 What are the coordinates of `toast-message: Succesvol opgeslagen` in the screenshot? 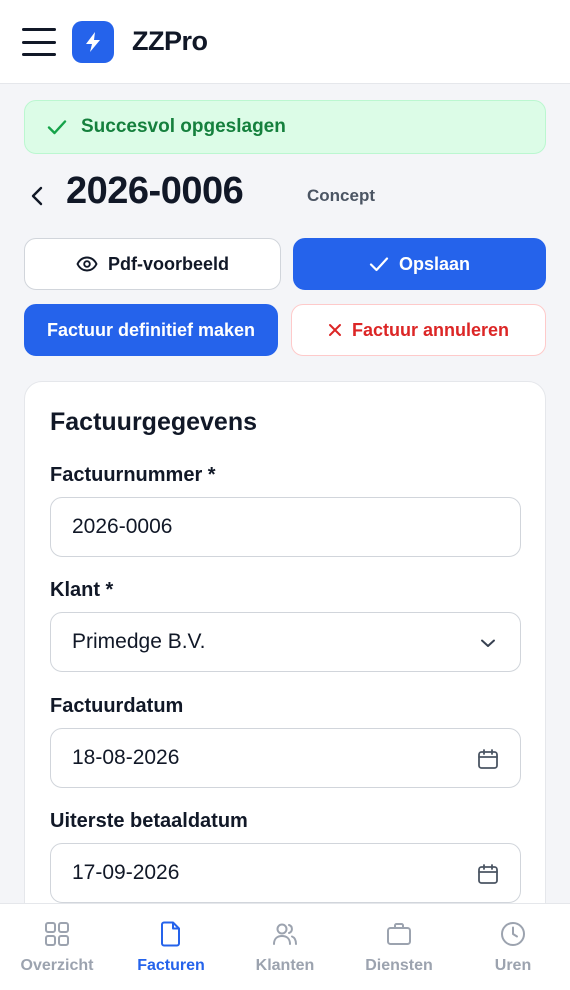 It's located at (183, 126).